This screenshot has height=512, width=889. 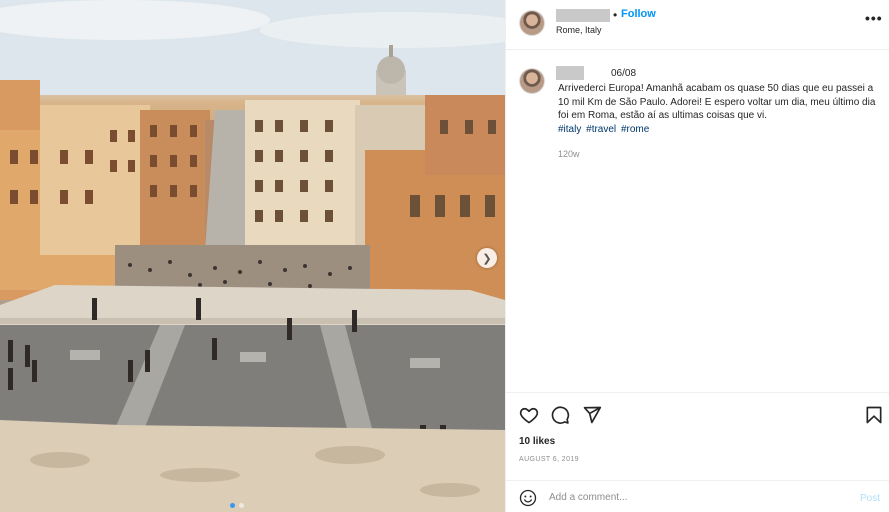 I want to click on bookmark-icon, so click(x=874, y=415).